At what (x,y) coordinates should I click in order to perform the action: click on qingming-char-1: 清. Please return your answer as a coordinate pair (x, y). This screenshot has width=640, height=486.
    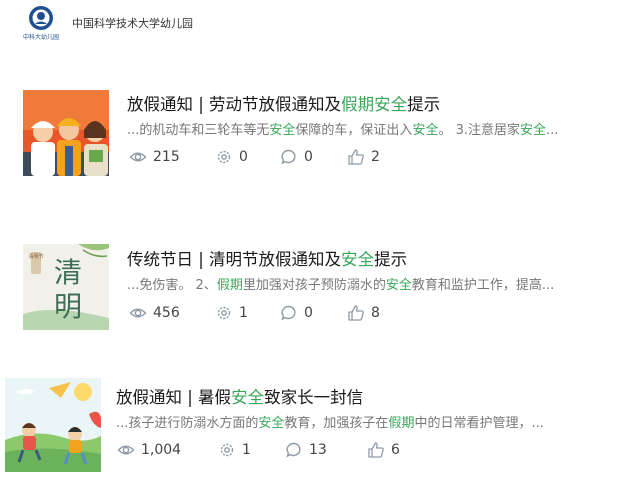
    Looking at the image, I should click on (68, 272).